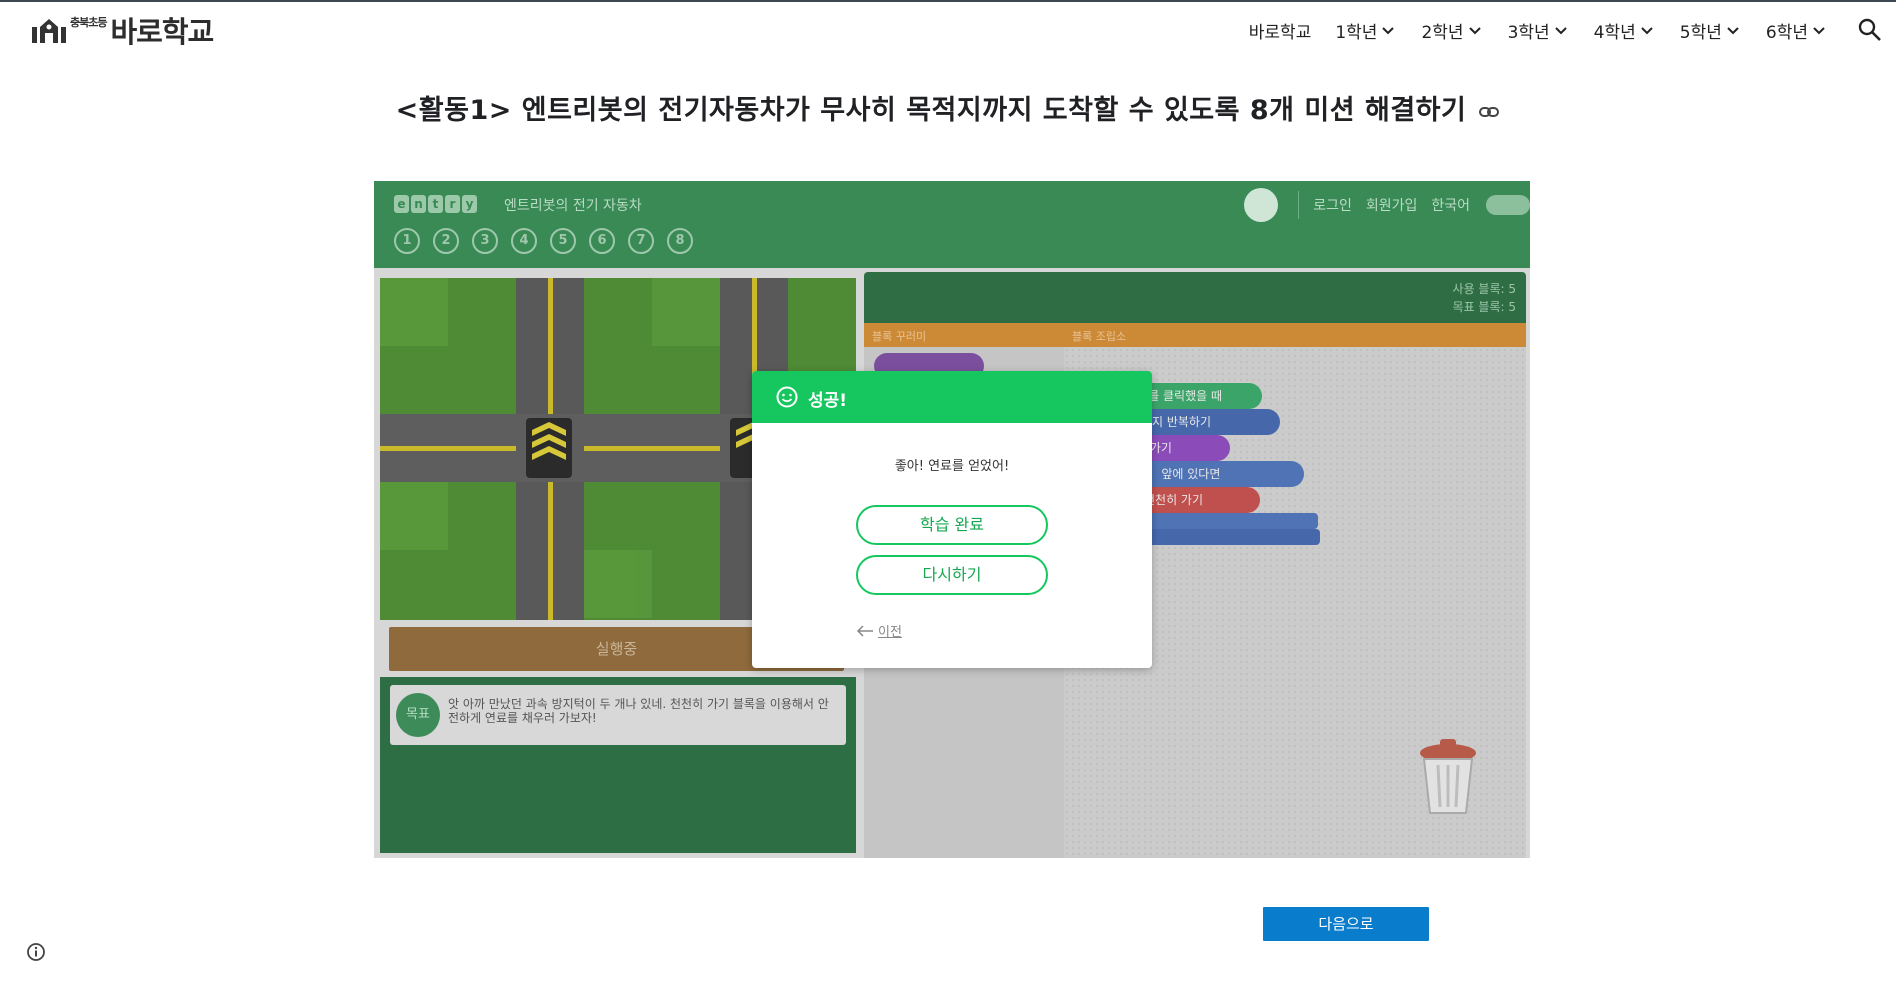  What do you see at coordinates (573, 206) in the screenshot?
I see `entry-title: 엔트리봇의 전기 자동차` at bounding box center [573, 206].